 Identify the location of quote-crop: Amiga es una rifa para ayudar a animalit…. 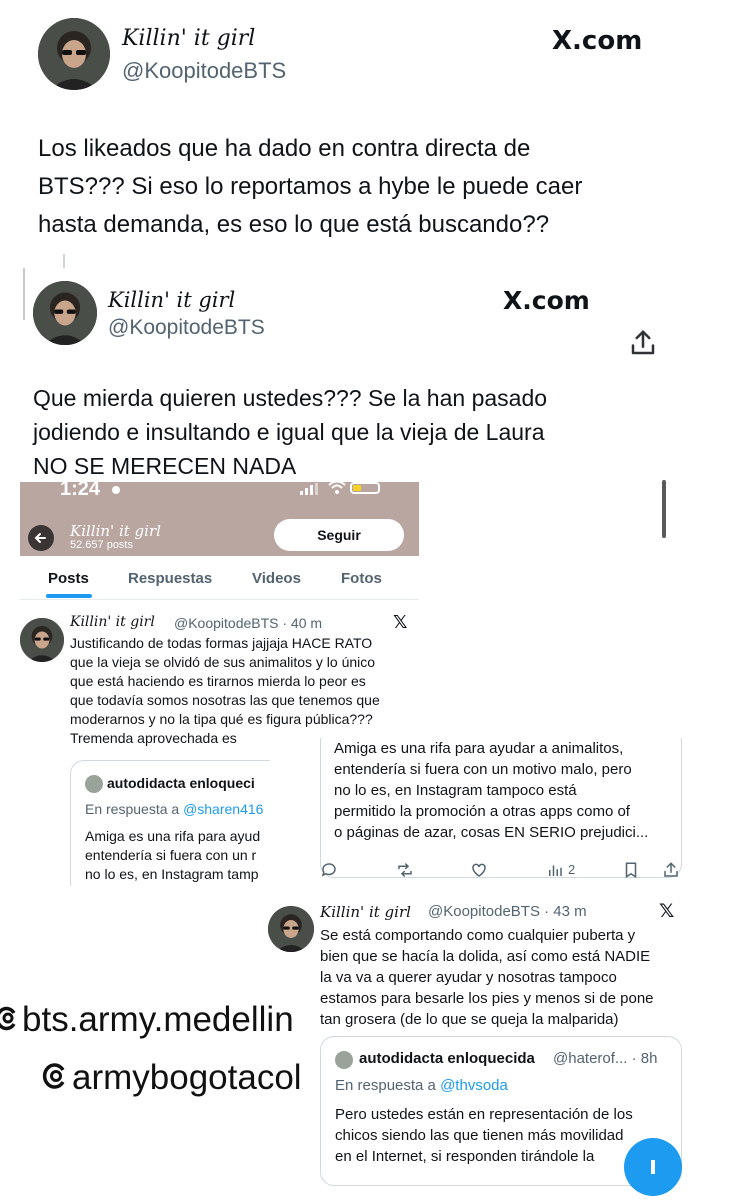
(479, 814).